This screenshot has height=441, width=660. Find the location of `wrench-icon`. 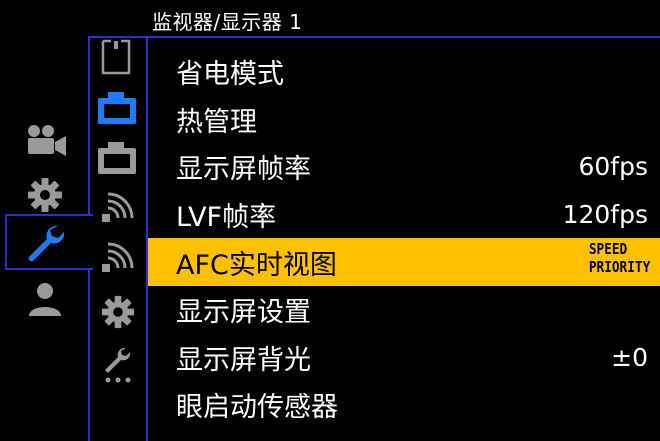

wrench-icon is located at coordinates (45, 243).